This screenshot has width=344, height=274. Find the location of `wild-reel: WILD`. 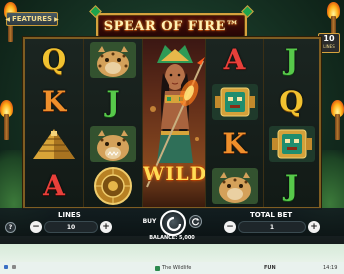

wild-reel: WILD is located at coordinates (174, 123).